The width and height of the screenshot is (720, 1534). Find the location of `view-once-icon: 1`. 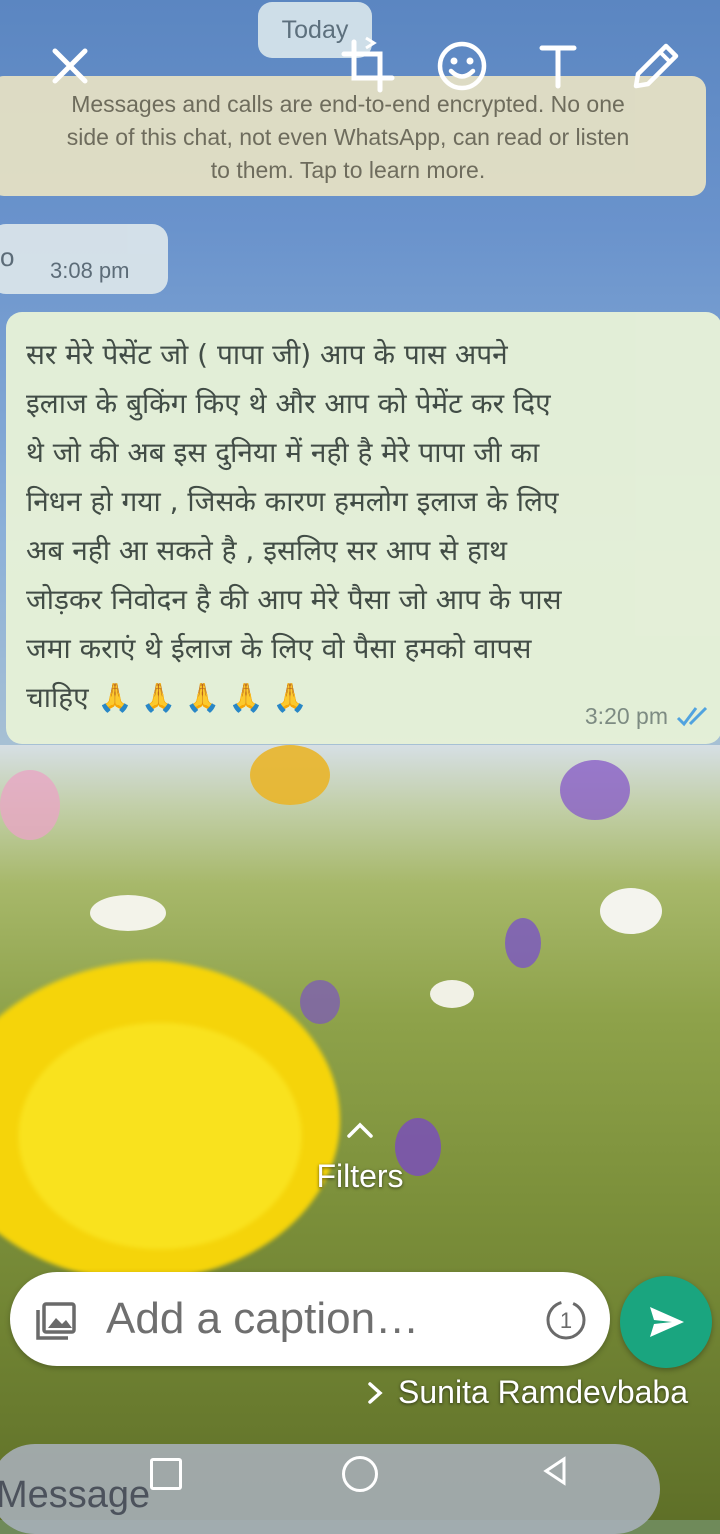

view-once-icon: 1 is located at coordinates (566, 1320).